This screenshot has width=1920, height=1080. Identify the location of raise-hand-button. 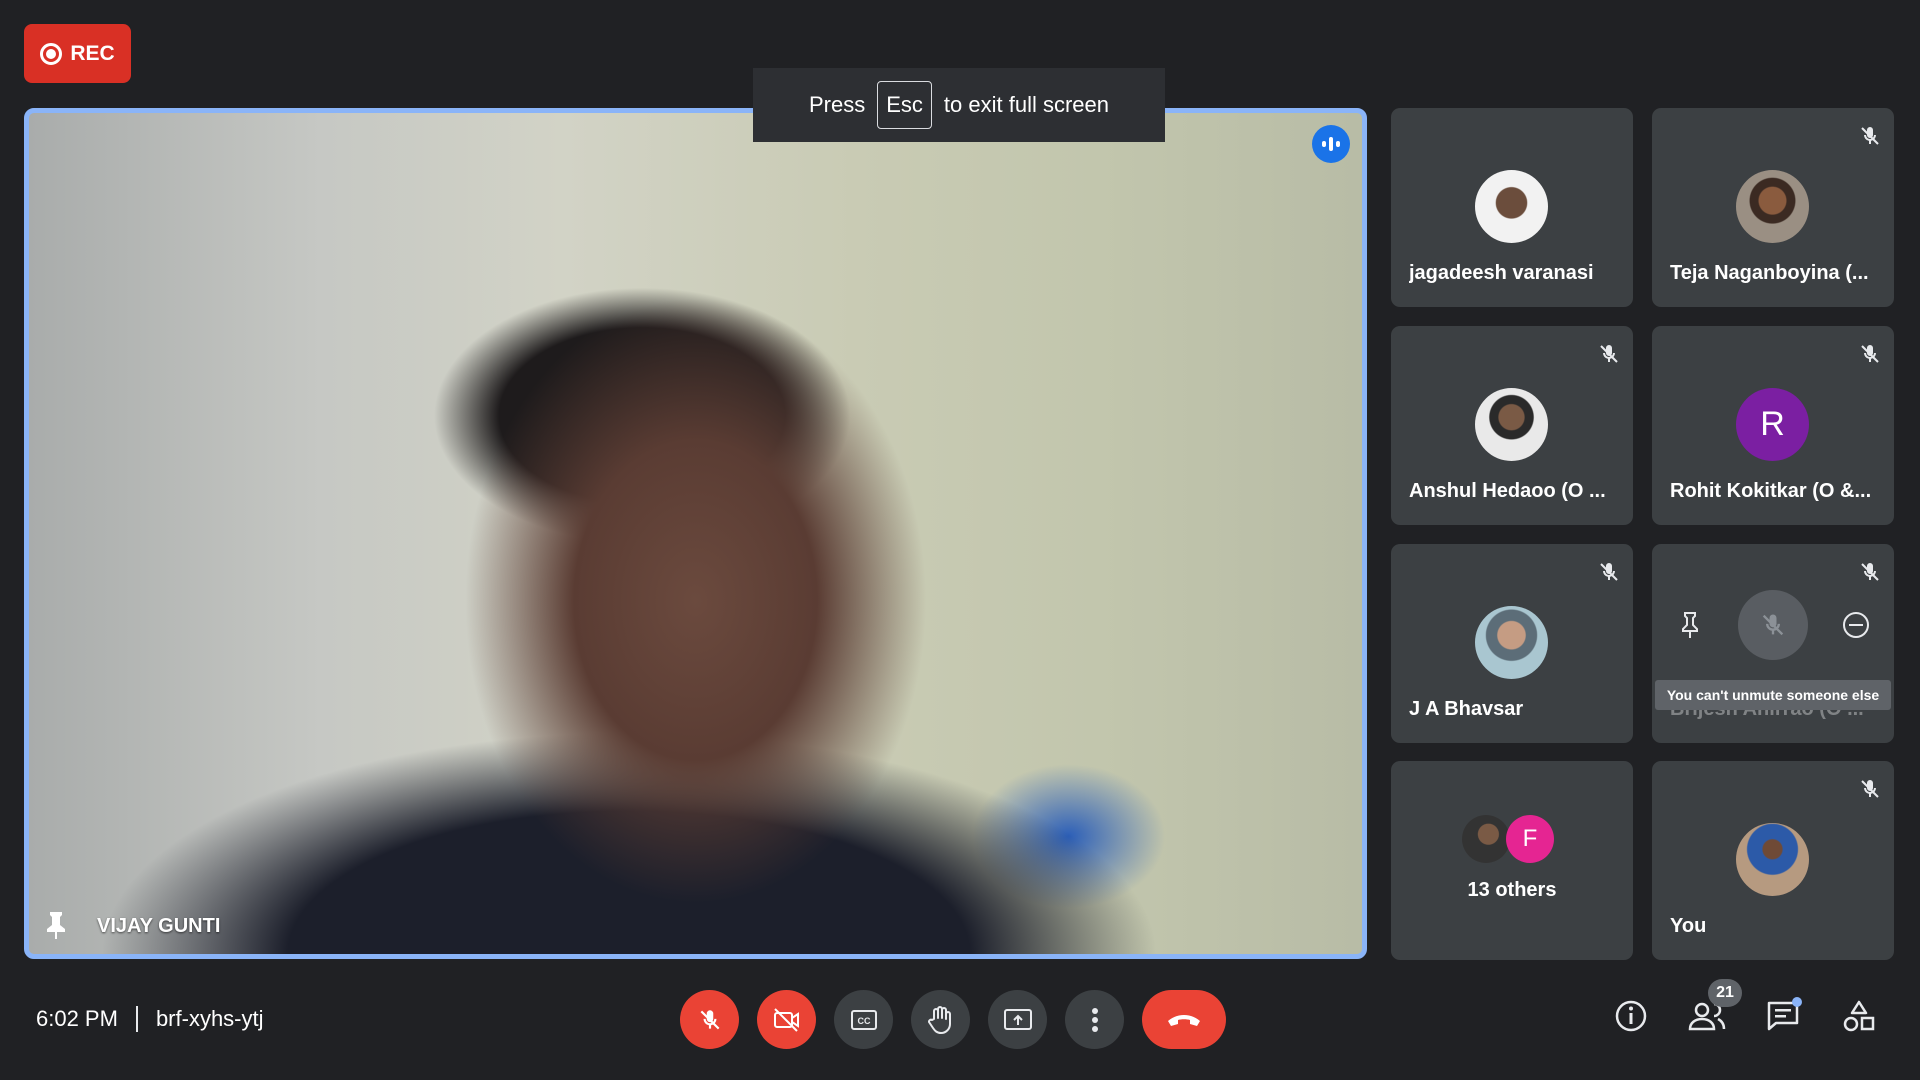
(940, 1019).